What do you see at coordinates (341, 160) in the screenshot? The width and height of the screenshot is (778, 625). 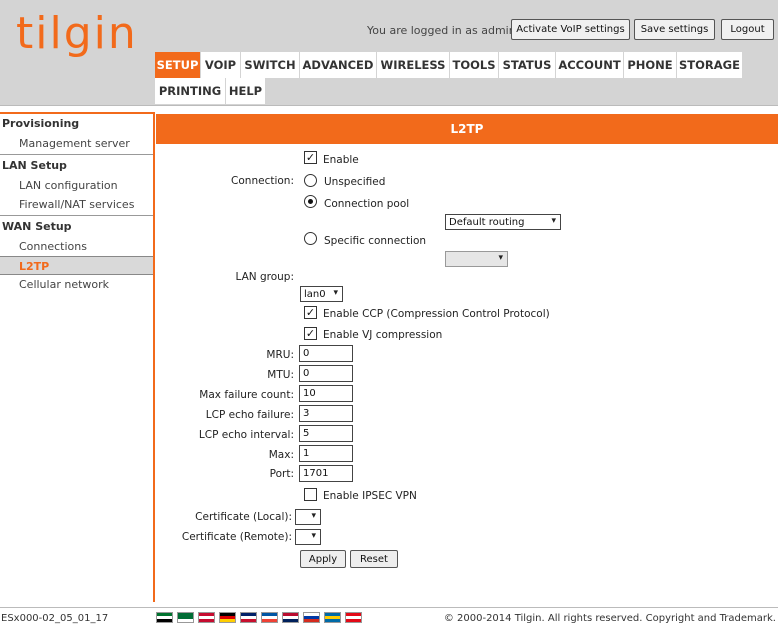 I see `enable-label: Enable` at bounding box center [341, 160].